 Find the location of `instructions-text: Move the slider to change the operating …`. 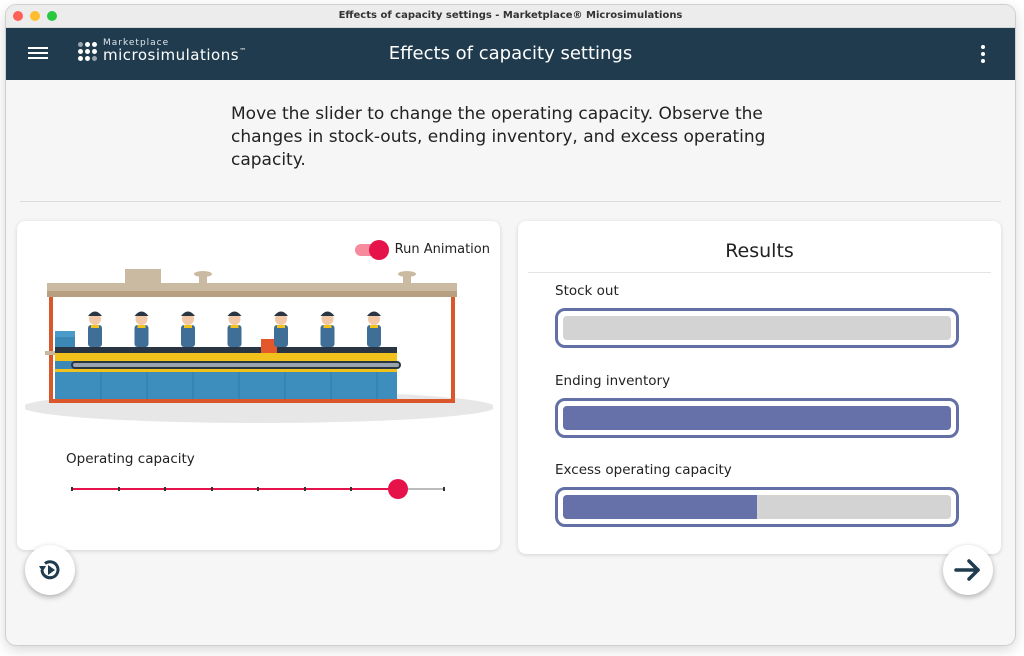

instructions-text: Move the slider to change the operating … is located at coordinates (498, 137).